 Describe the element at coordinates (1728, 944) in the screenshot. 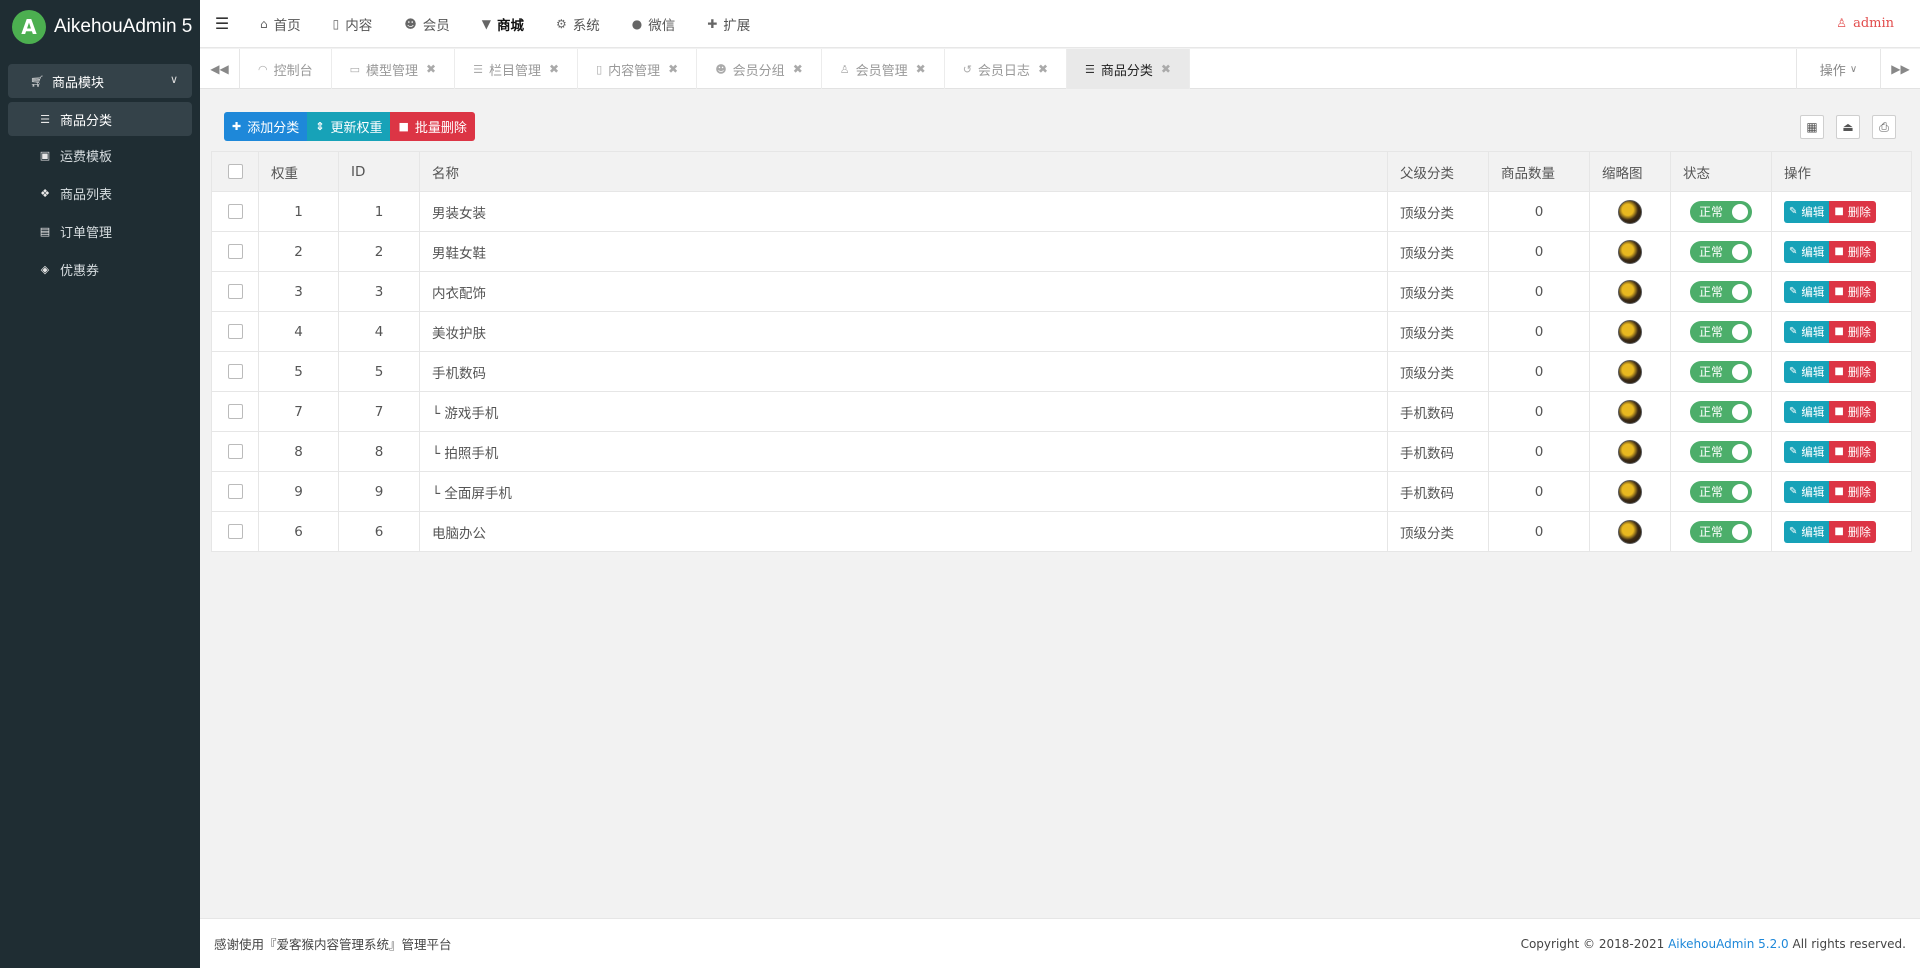

I see `copyright-link: AikehouAdmin 5.2.0` at that location.